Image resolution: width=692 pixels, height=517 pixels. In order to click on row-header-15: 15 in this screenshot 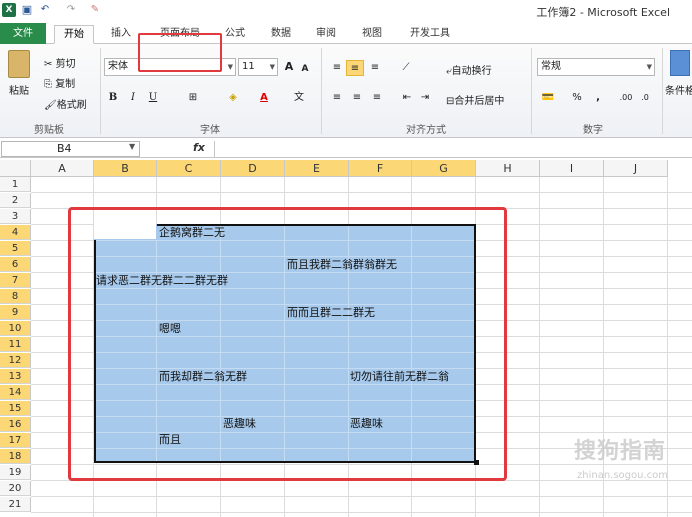, I will do `click(15, 408)`.